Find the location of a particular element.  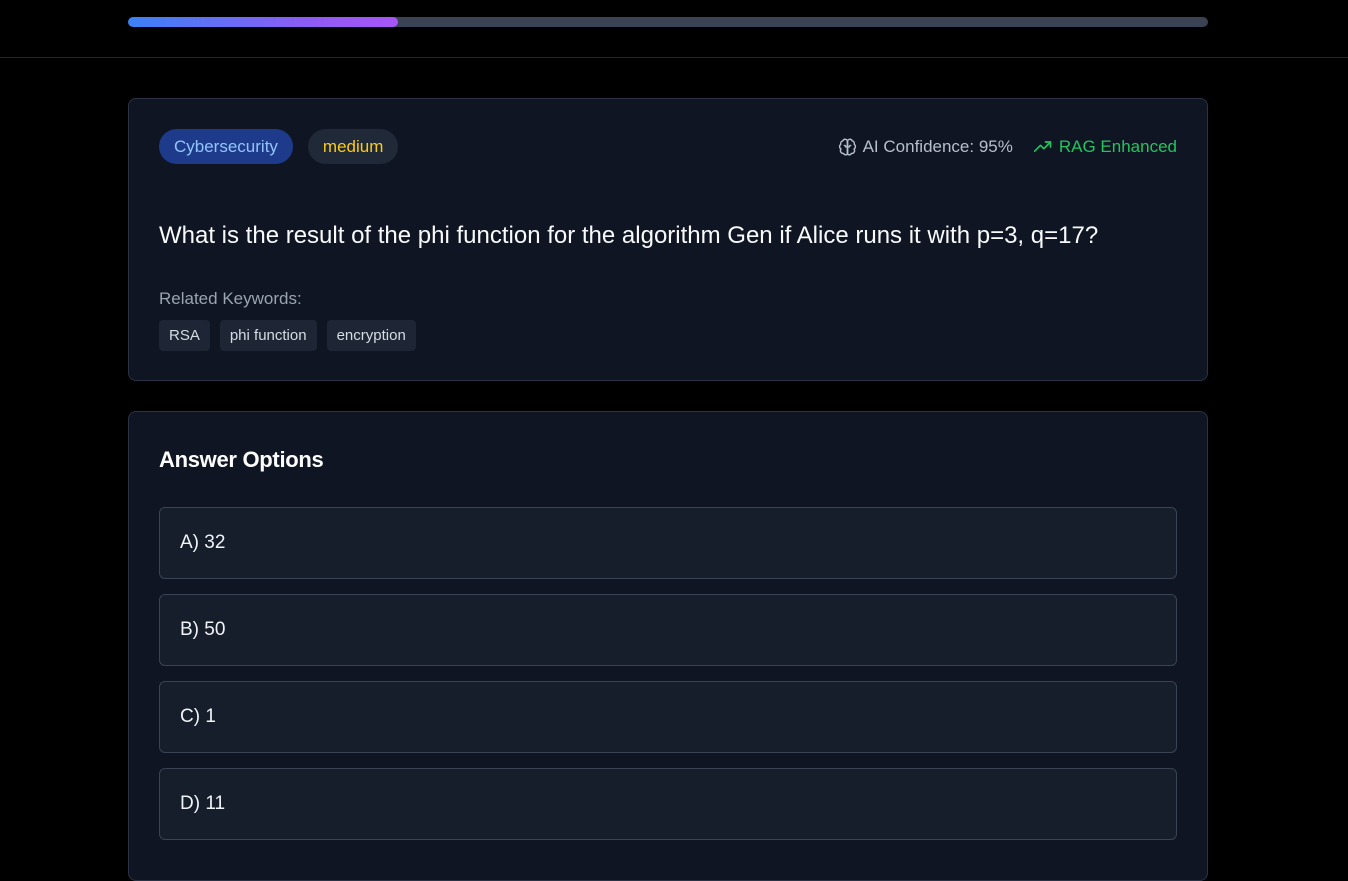

answers-title: Answer Options is located at coordinates (241, 459).